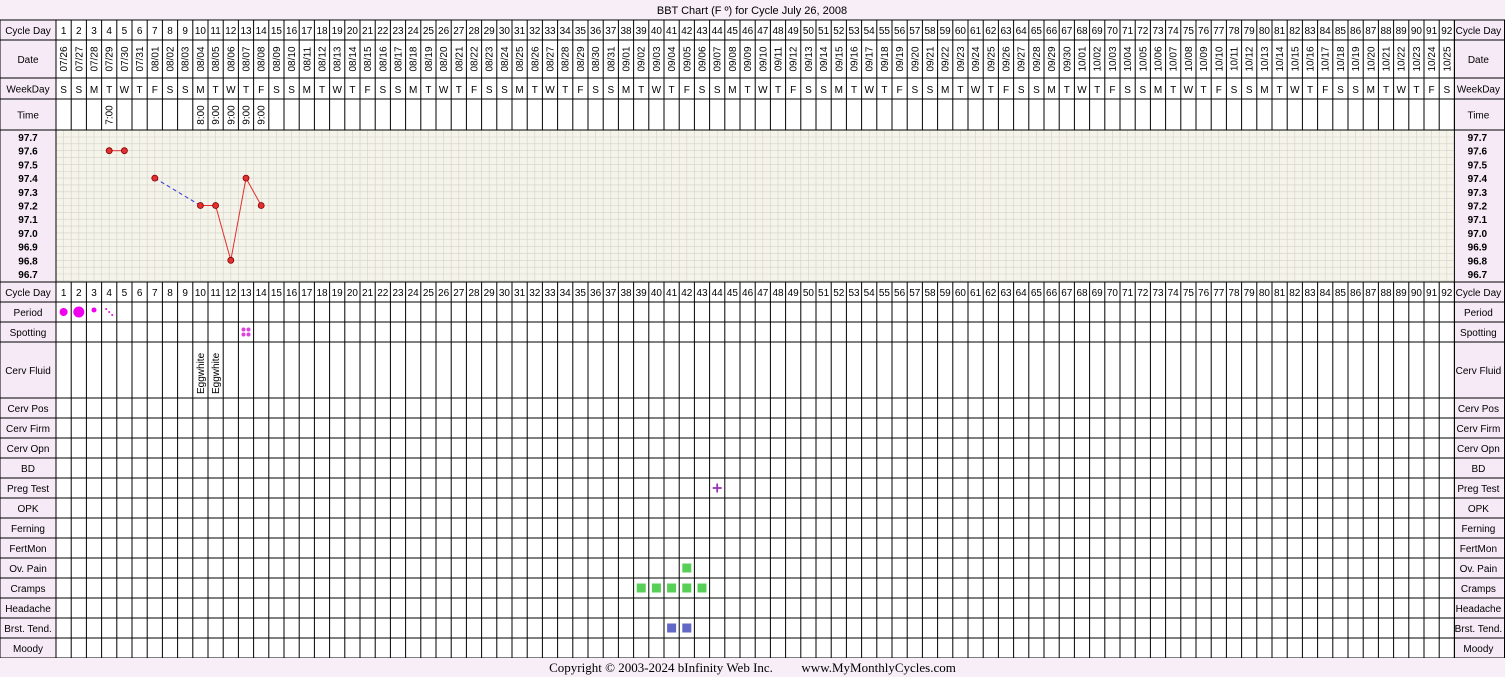 This screenshot has width=1505, height=677. What do you see at coordinates (1478, 333) in the screenshot?
I see `row-label-right: Spotting` at bounding box center [1478, 333].